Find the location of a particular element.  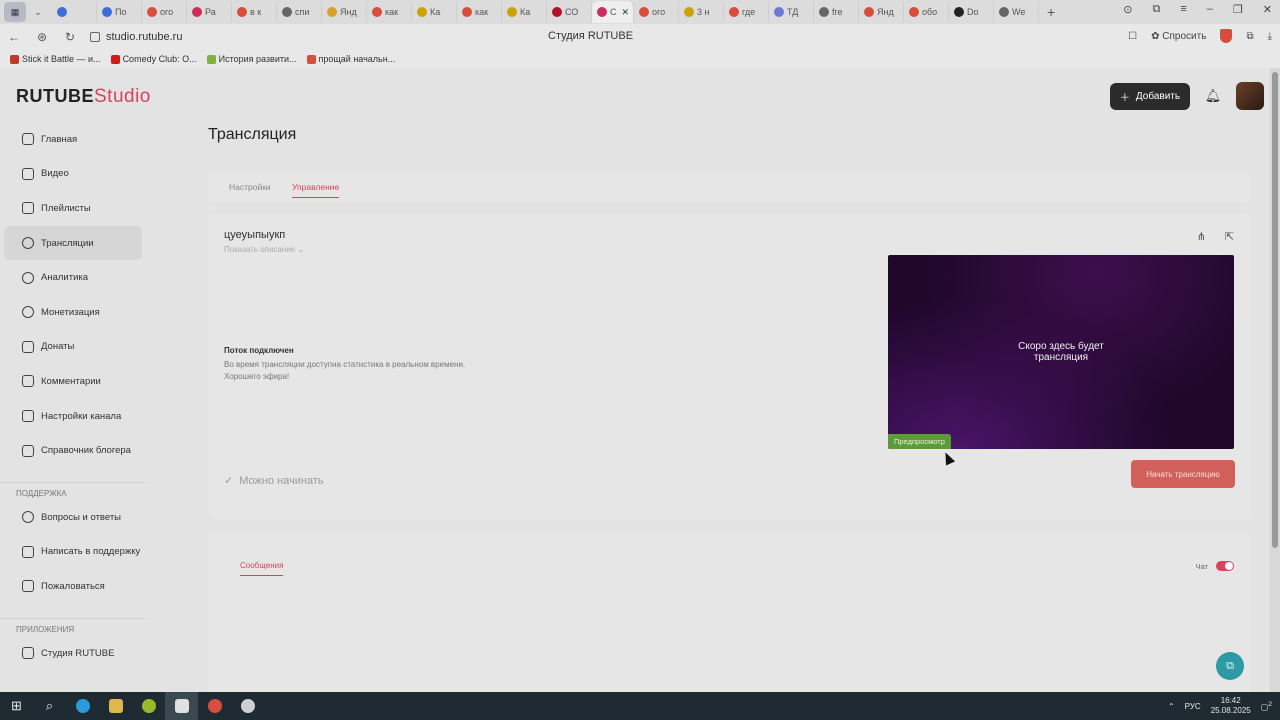

search-icon: ⌕ is located at coordinates (49, 706).